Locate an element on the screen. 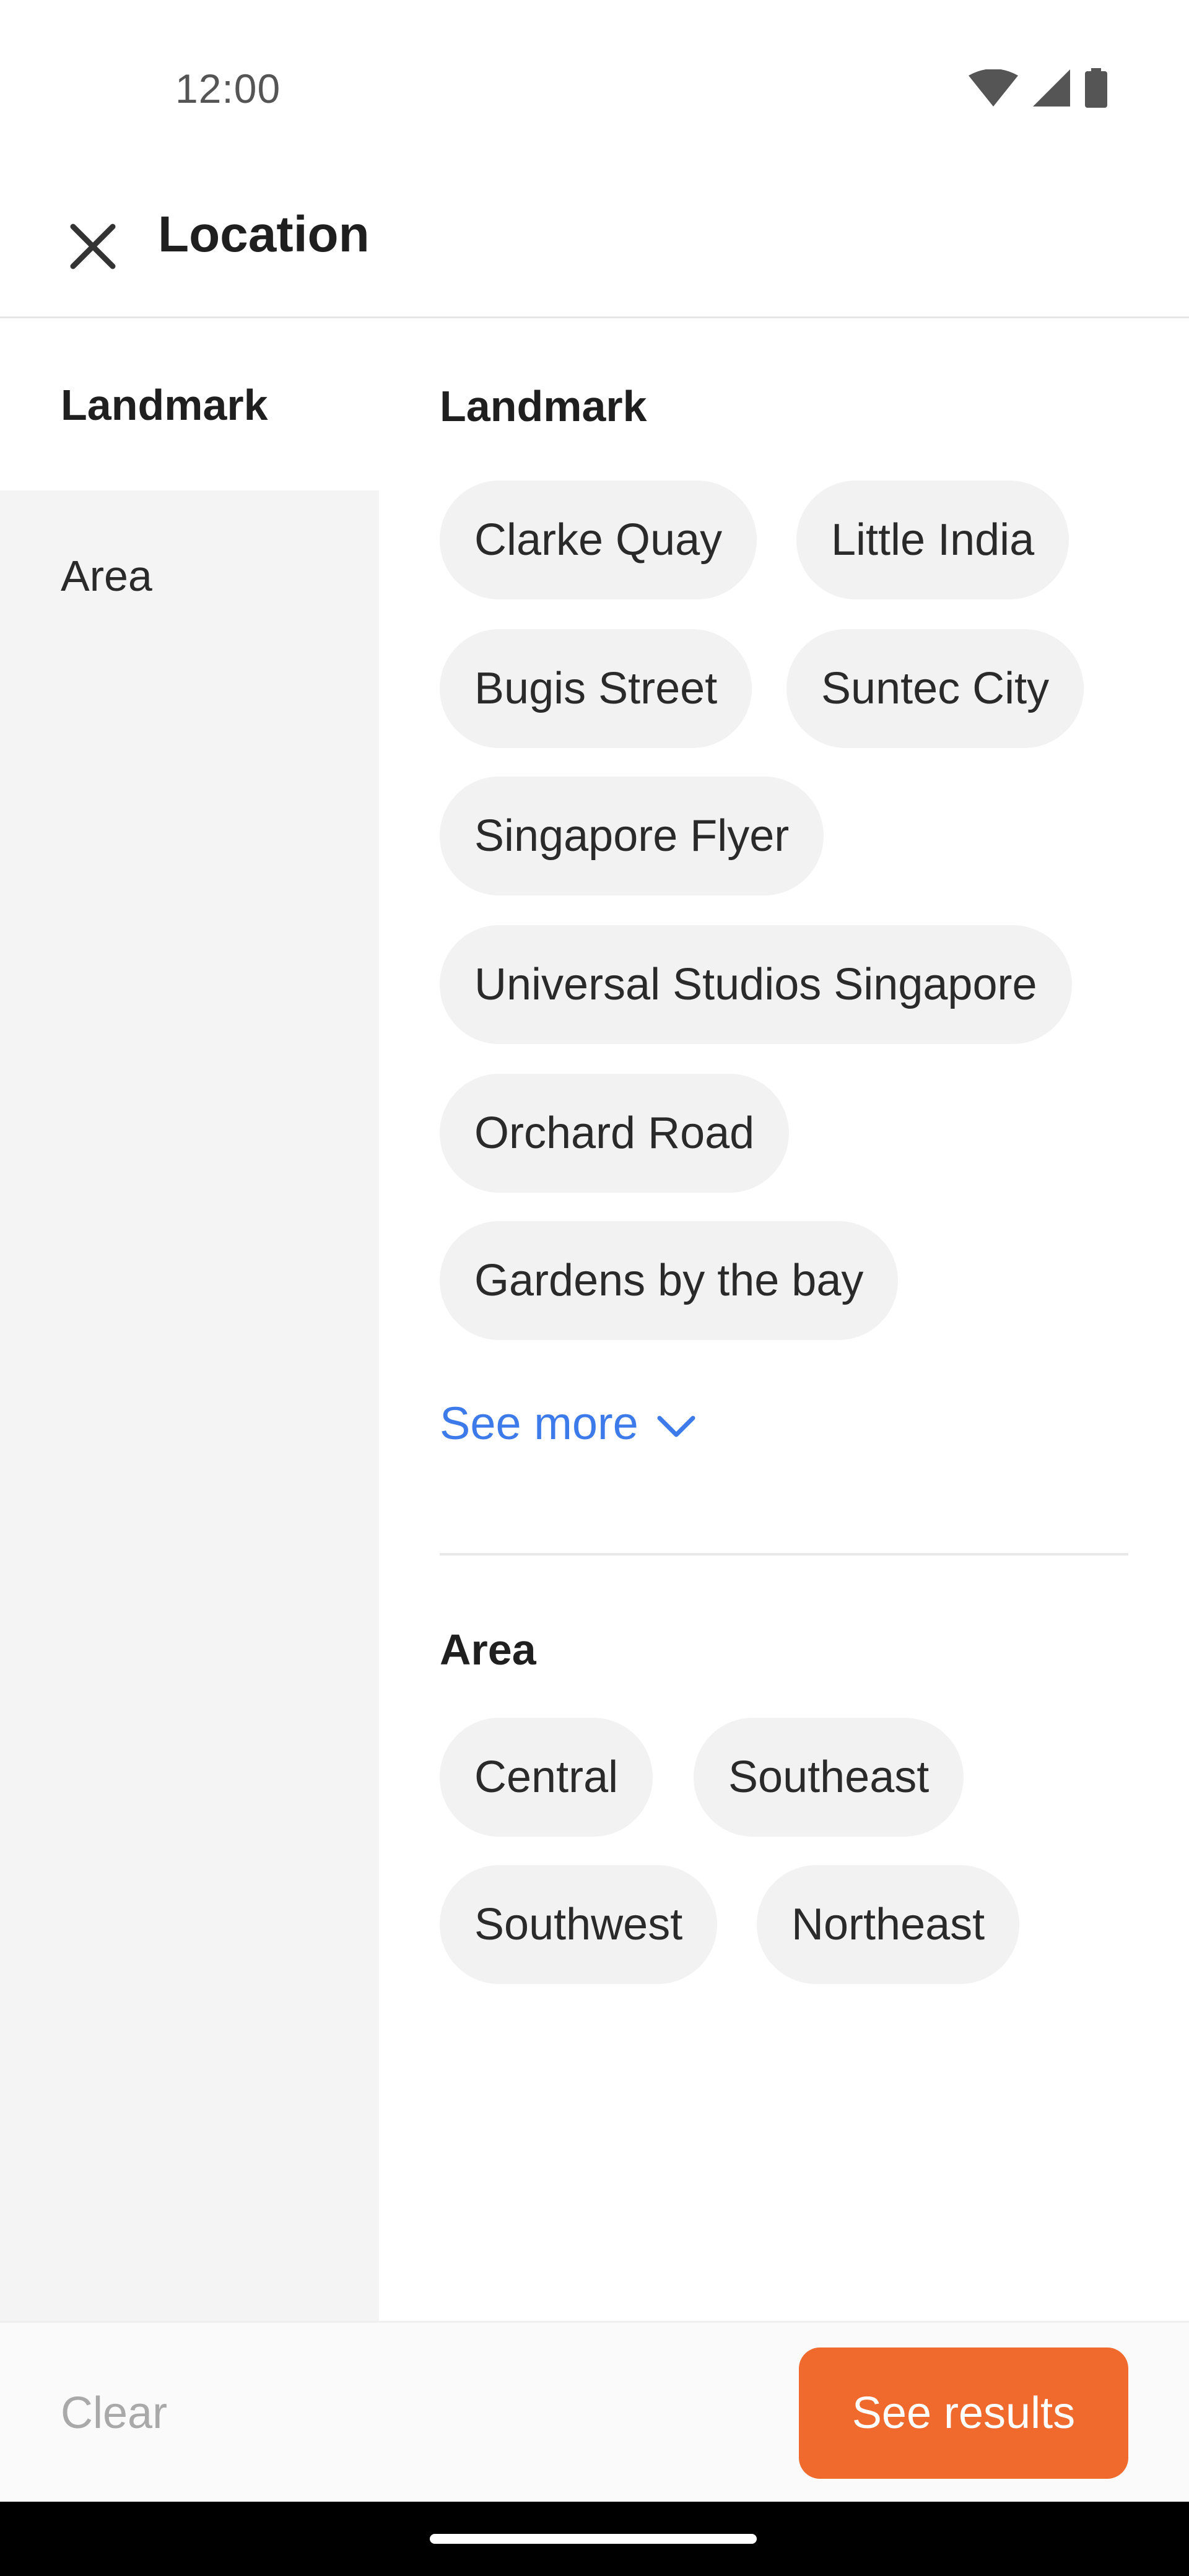 This screenshot has height=2576, width=1189. nav-item-label: Area is located at coordinates (106, 576).